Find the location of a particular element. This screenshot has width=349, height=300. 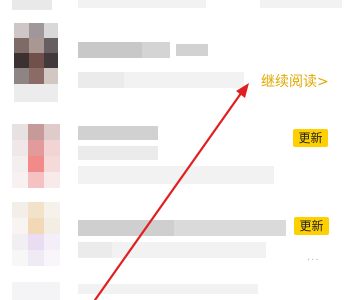

book-progress-detail is located at coordinates (184, 80).